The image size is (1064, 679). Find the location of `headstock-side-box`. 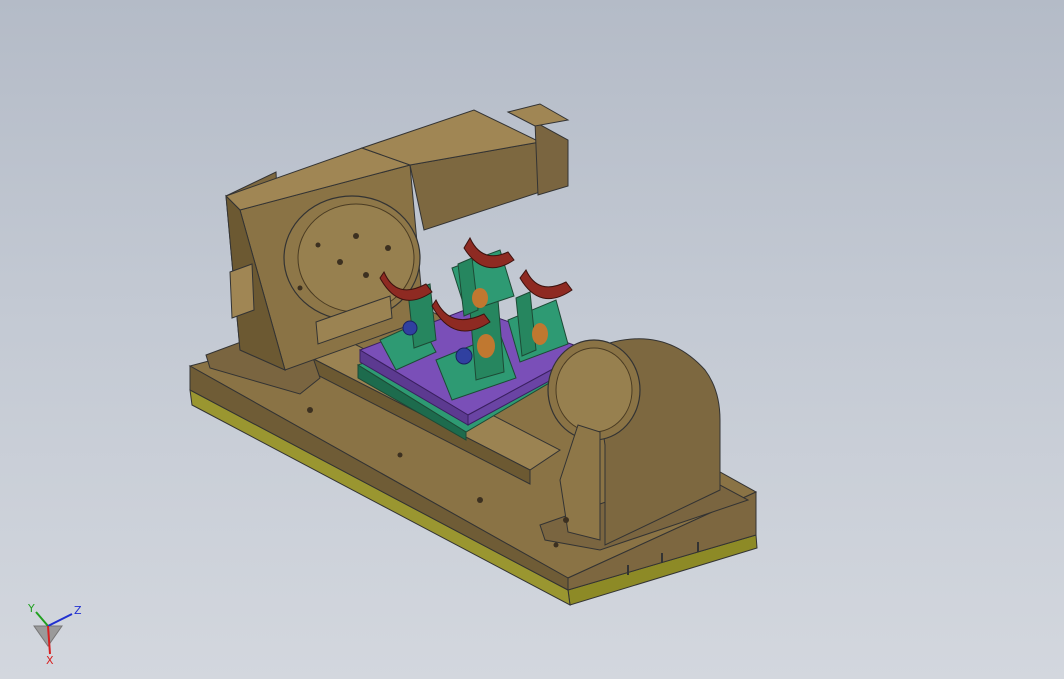

headstock-side-box is located at coordinates (242, 291).